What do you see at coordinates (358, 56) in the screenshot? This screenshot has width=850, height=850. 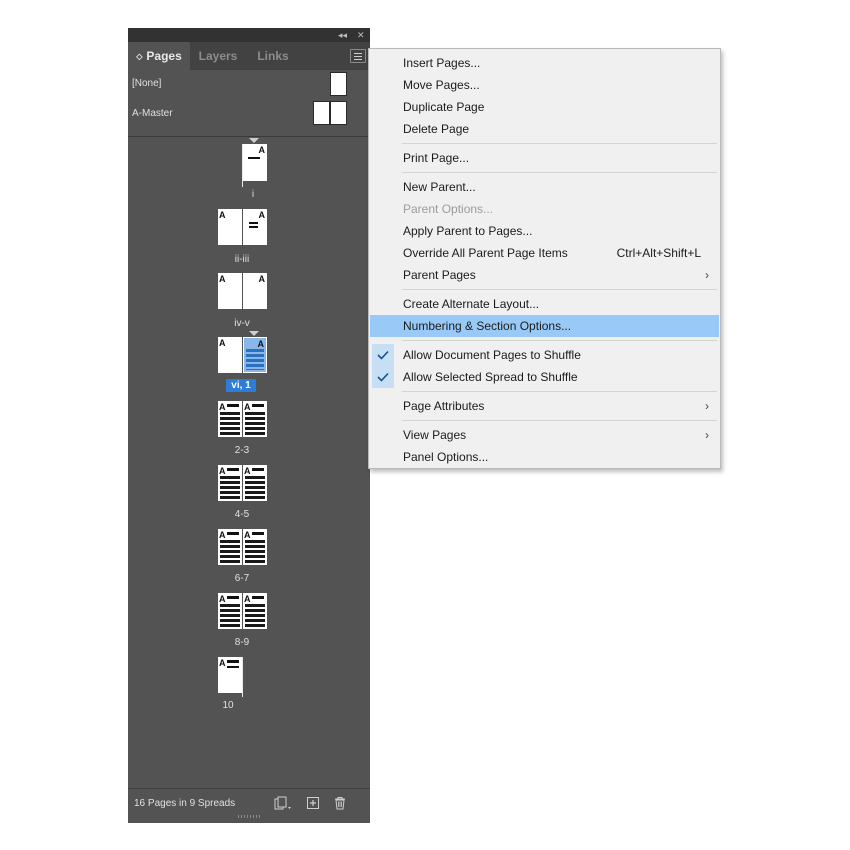 I see `panel-menu-icon` at bounding box center [358, 56].